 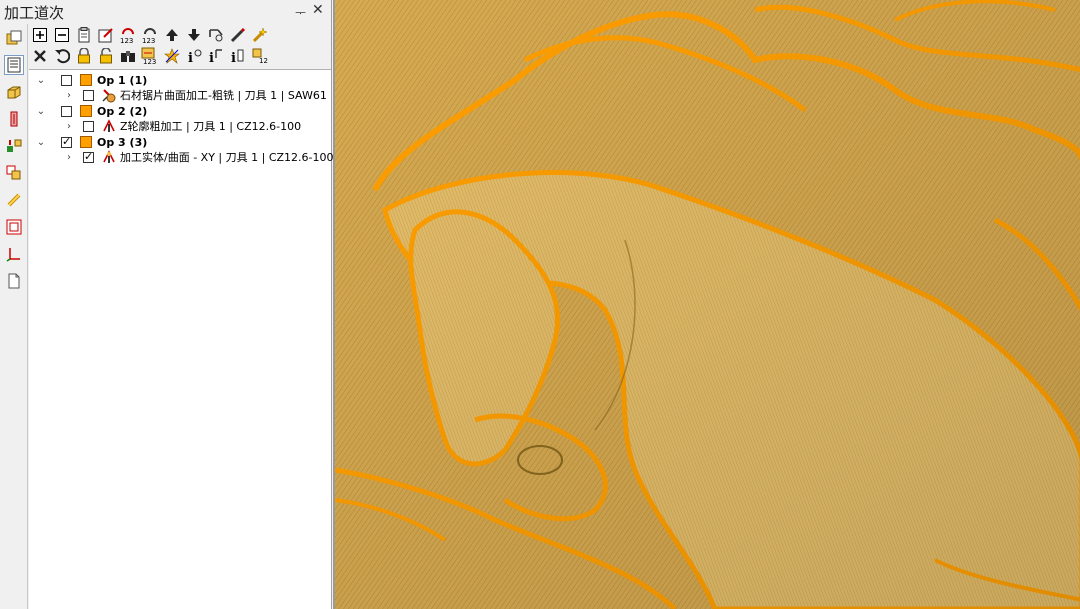 I want to click on tab-axes-icon, so click(x=14, y=254).